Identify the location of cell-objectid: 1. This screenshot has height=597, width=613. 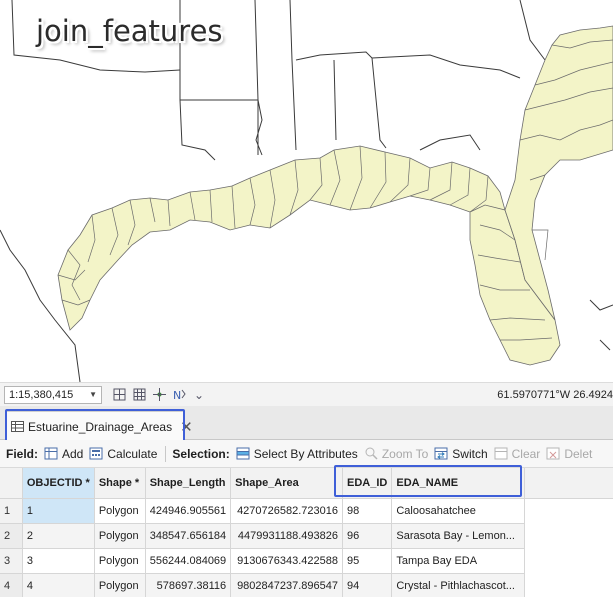
(58, 511).